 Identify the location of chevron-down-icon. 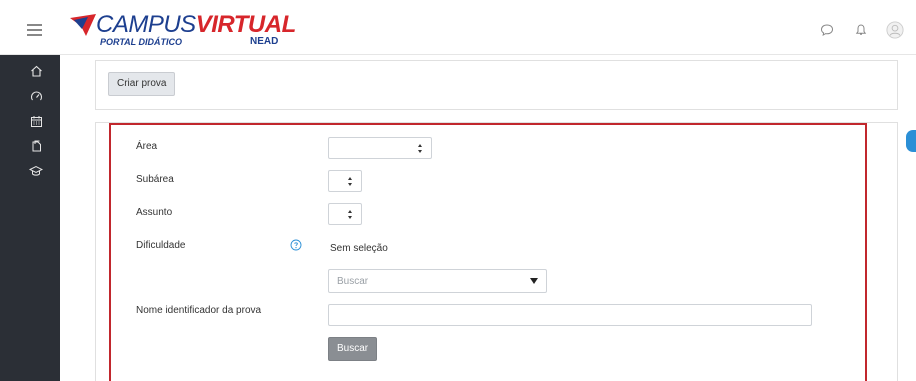
(534, 281).